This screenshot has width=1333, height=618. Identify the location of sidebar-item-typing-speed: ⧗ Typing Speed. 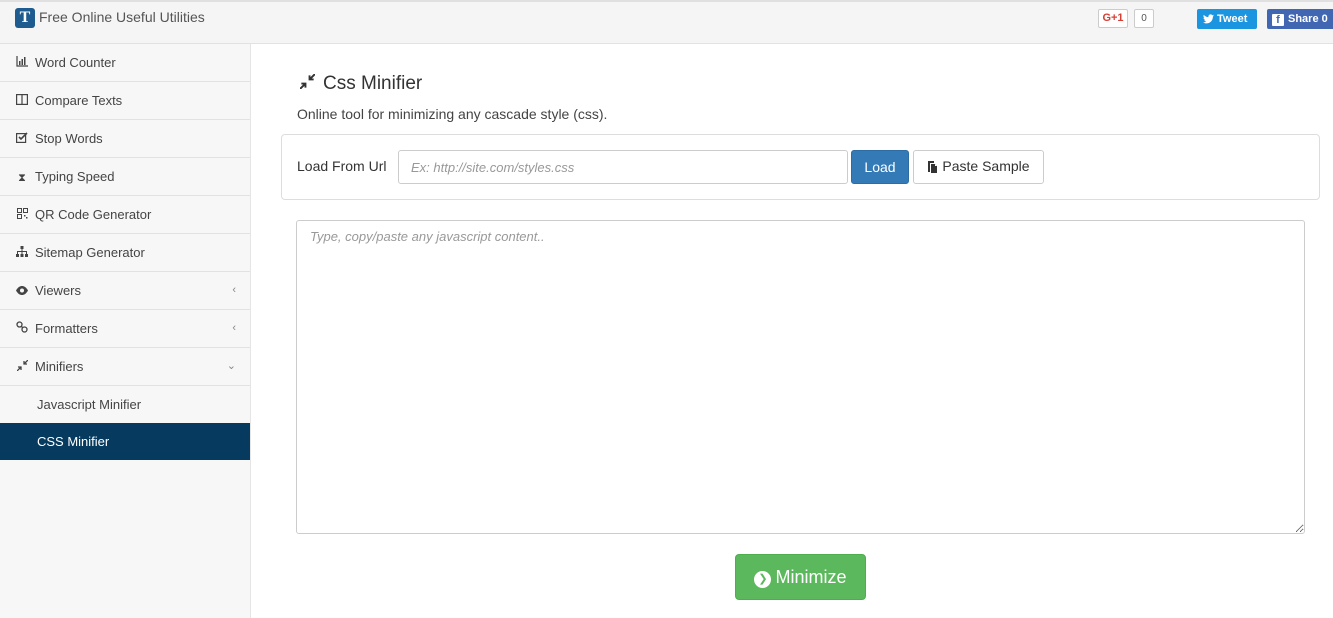
(125, 177).